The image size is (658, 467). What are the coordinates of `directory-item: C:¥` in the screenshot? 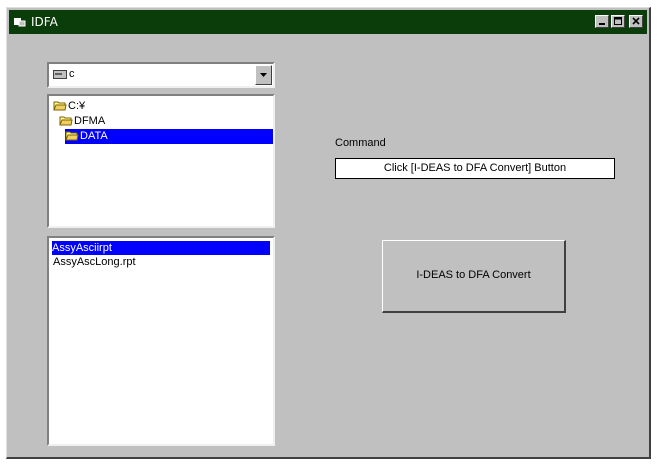 It's located at (85, 106).